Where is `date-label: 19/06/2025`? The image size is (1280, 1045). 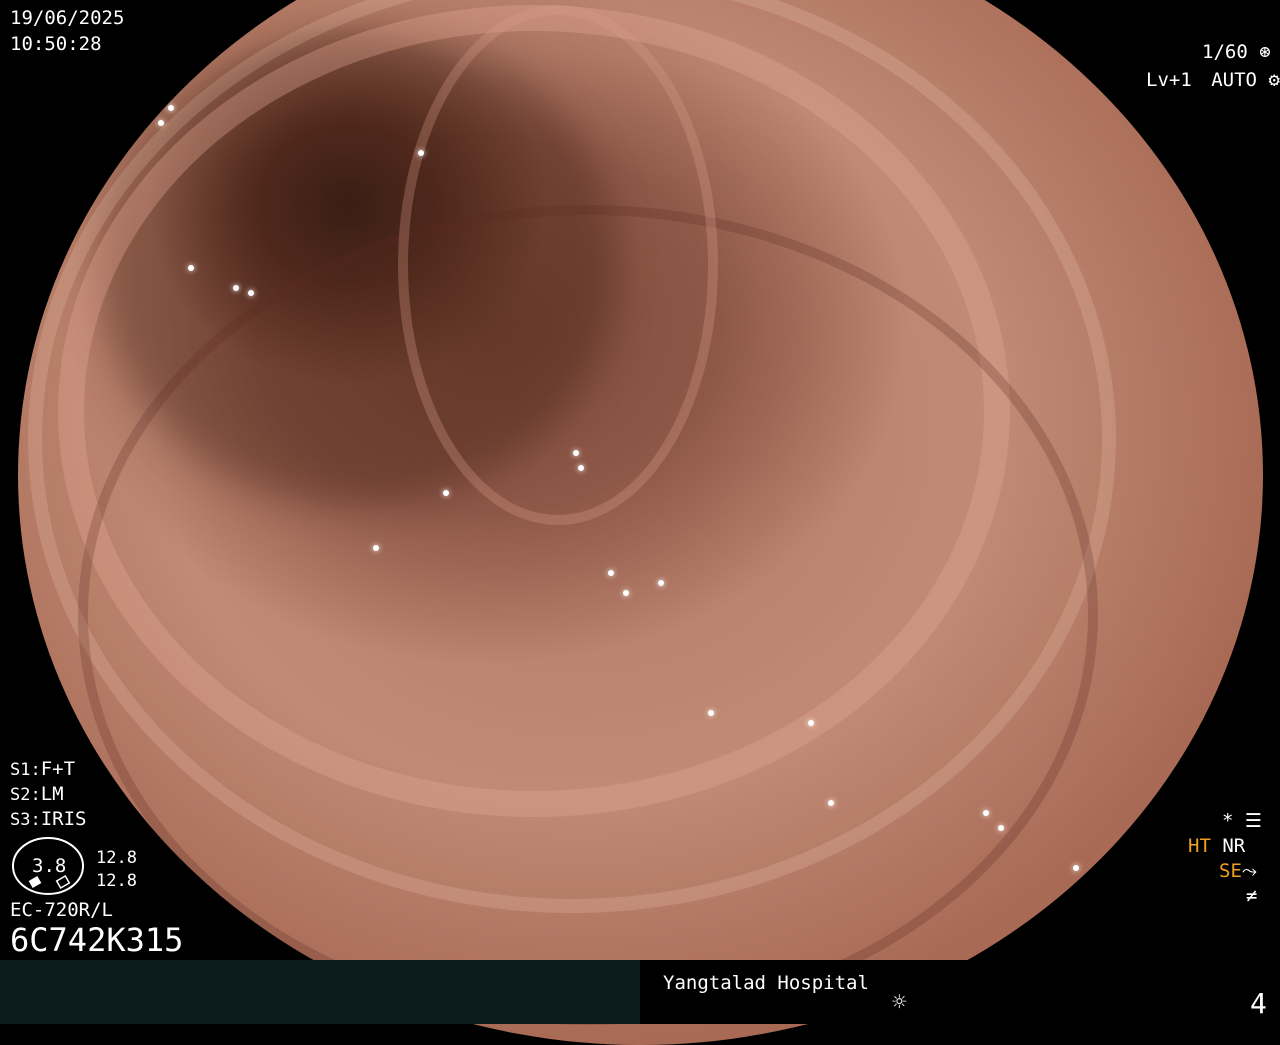 date-label: 19/06/2025 is located at coordinates (67, 18).